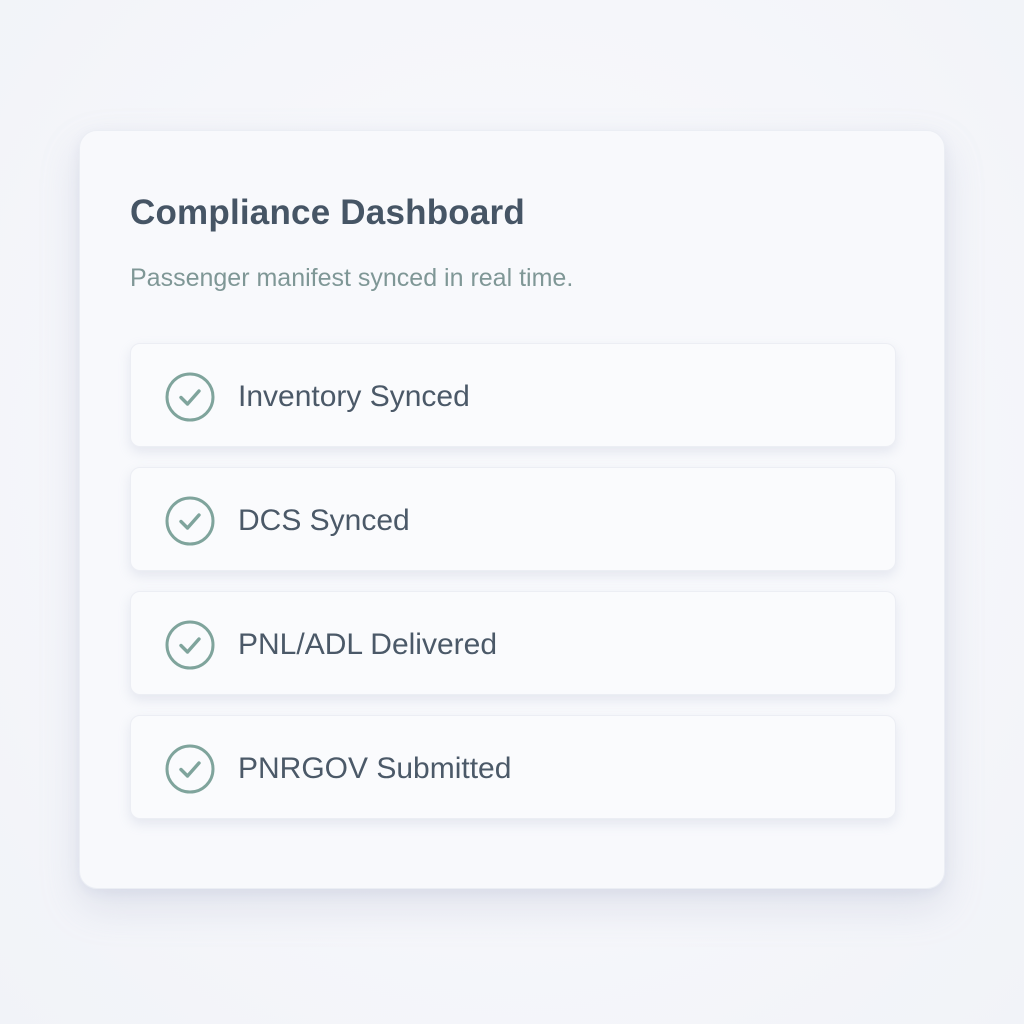 Image resolution: width=1024 pixels, height=1024 pixels. What do you see at coordinates (354, 396) in the screenshot?
I see `status-label: Inventory Synced` at bounding box center [354, 396].